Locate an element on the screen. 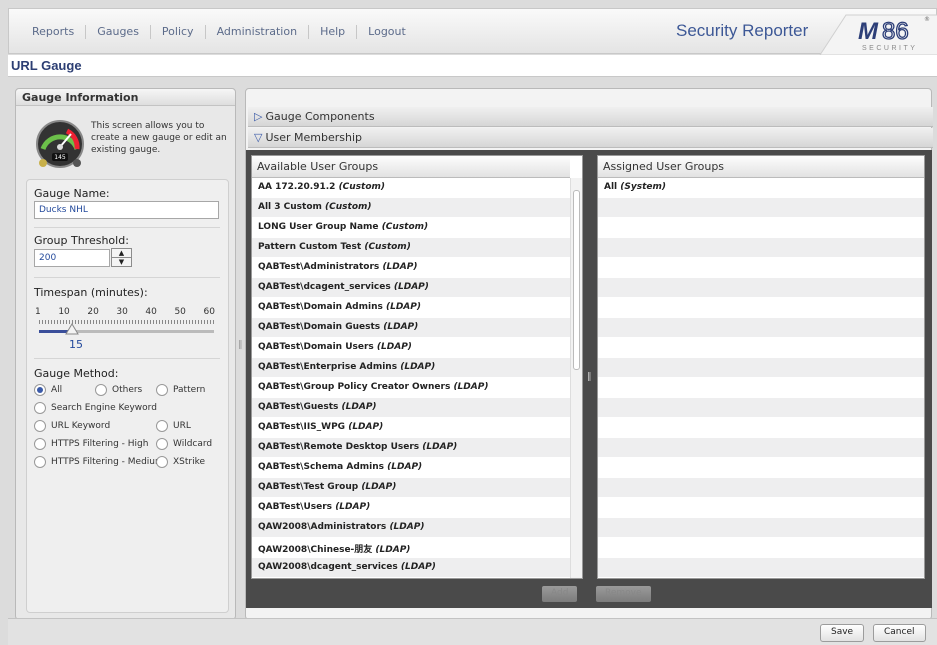 This screenshot has height=645, width=937. m86-logo: M 86 SECURITY ® is located at coordinates (871, 32).